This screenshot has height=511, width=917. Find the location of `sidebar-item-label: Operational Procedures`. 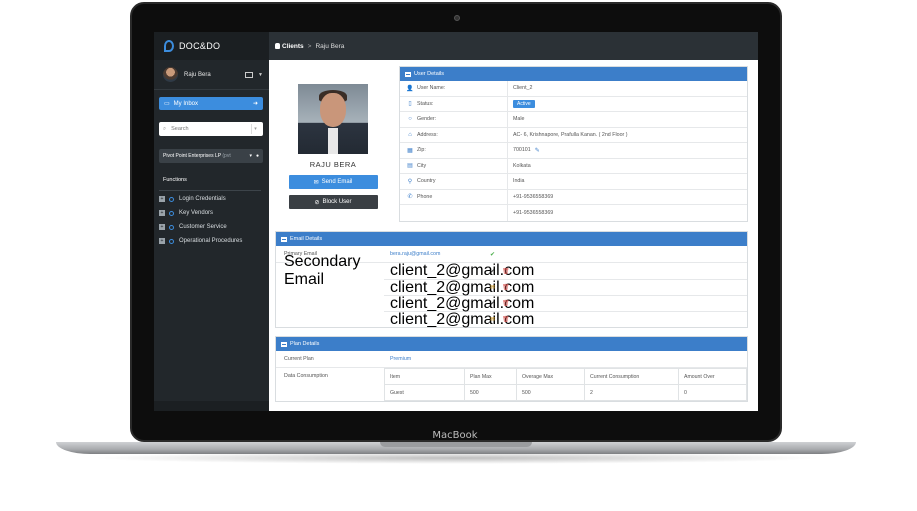

sidebar-item-label: Operational Procedures is located at coordinates (211, 241).